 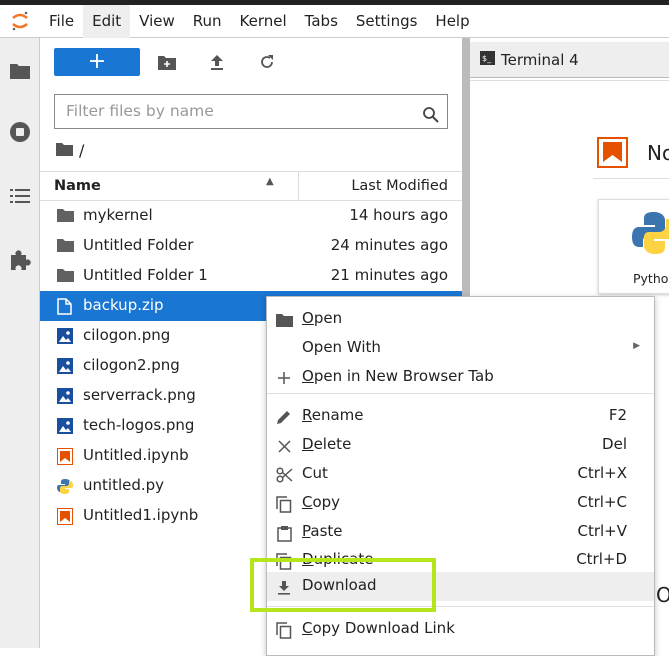 I want to click on menu-view: View, so click(x=157, y=21).